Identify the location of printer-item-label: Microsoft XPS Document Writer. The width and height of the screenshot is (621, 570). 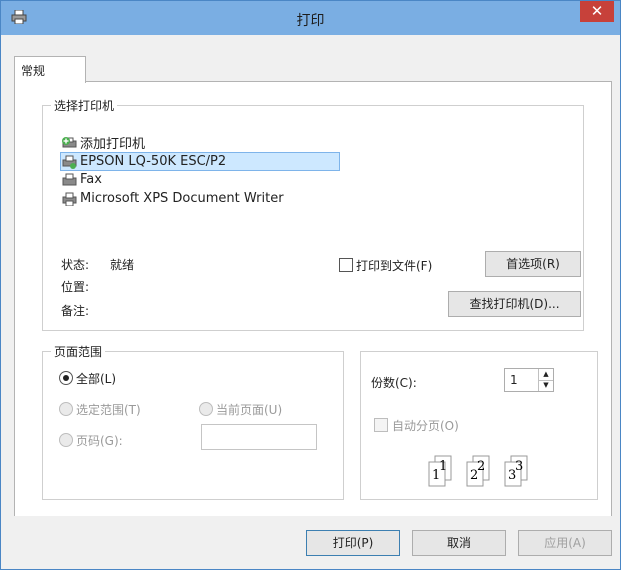
(182, 198).